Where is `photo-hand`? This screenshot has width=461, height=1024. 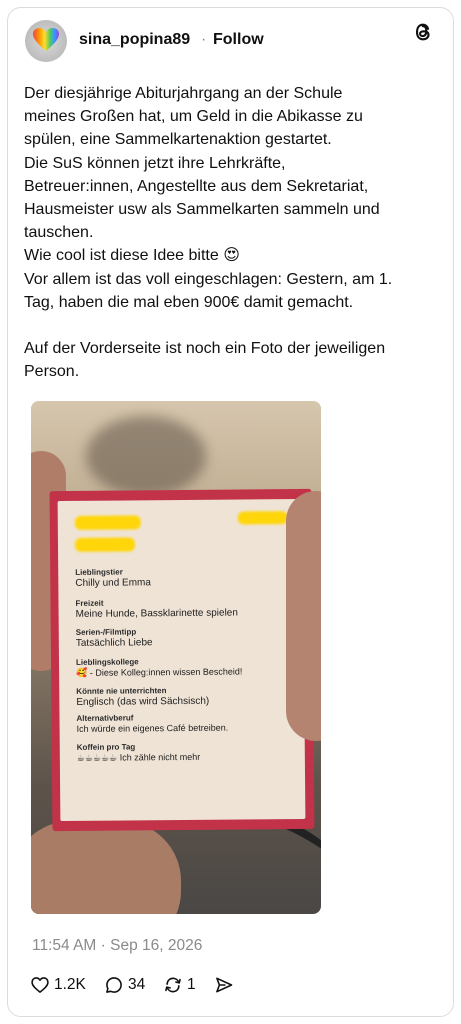 photo-hand is located at coordinates (106, 867).